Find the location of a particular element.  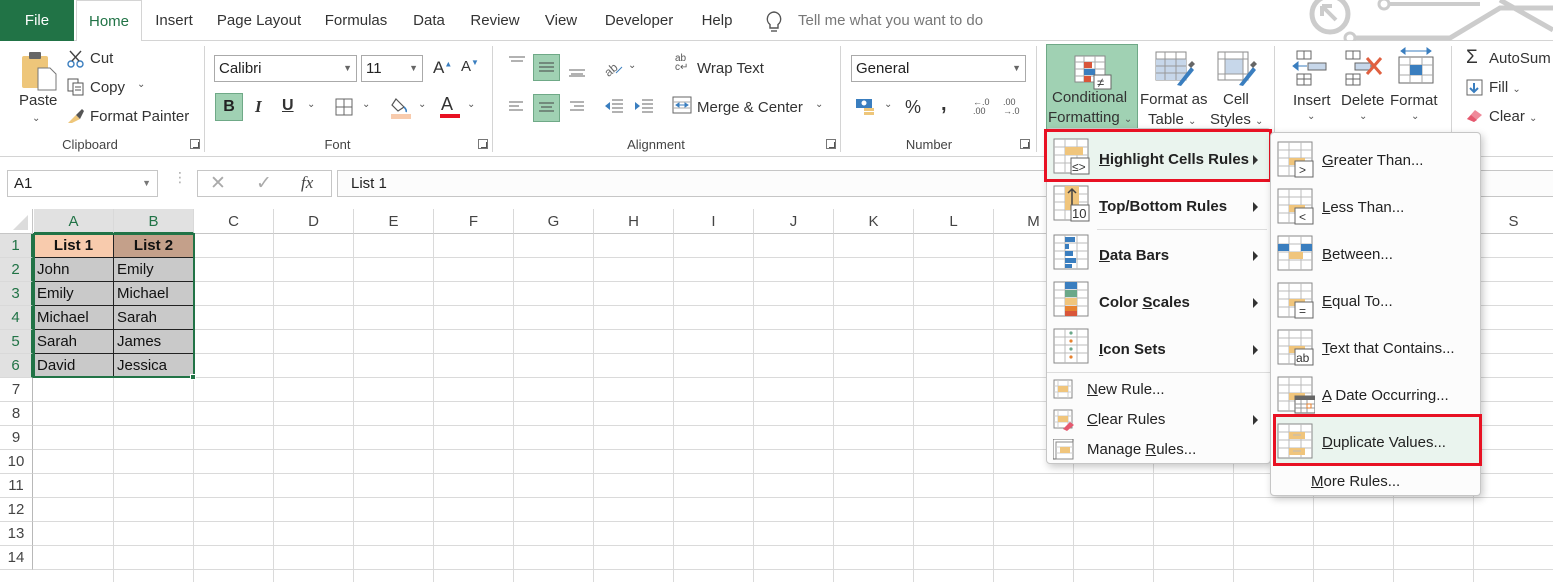

format-dropdown-chevron: ⌄ is located at coordinates (1415, 116).